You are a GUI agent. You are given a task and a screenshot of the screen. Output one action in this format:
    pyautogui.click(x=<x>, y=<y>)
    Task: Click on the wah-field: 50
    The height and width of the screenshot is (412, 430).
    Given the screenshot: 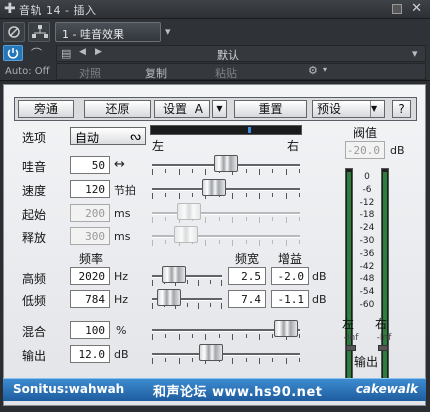 What is the action you would take?
    pyautogui.click(x=90, y=165)
    